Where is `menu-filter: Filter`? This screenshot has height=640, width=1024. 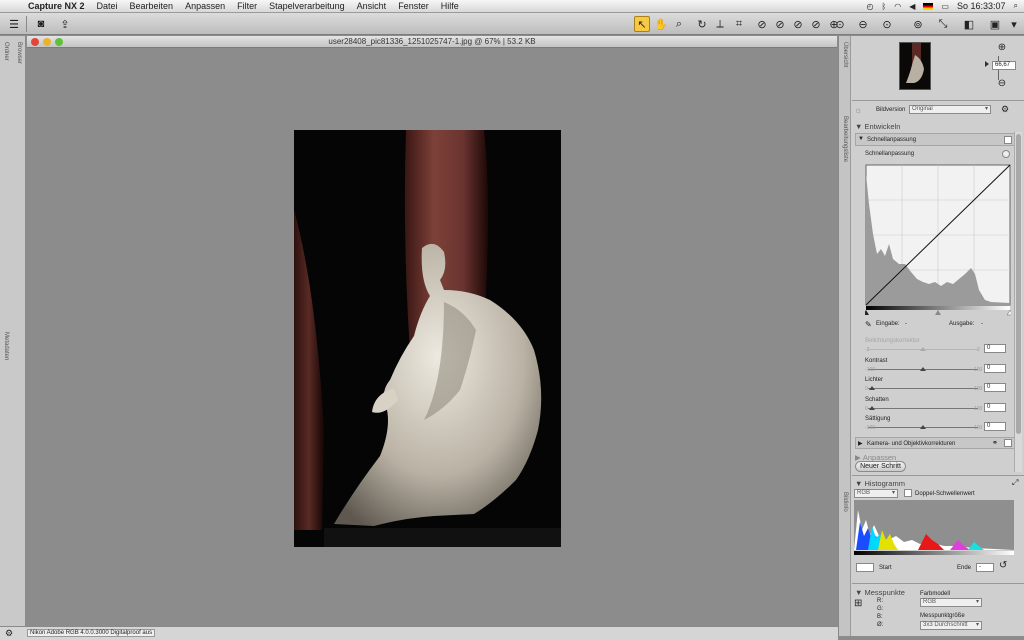
menu-filter: Filter is located at coordinates (247, 6).